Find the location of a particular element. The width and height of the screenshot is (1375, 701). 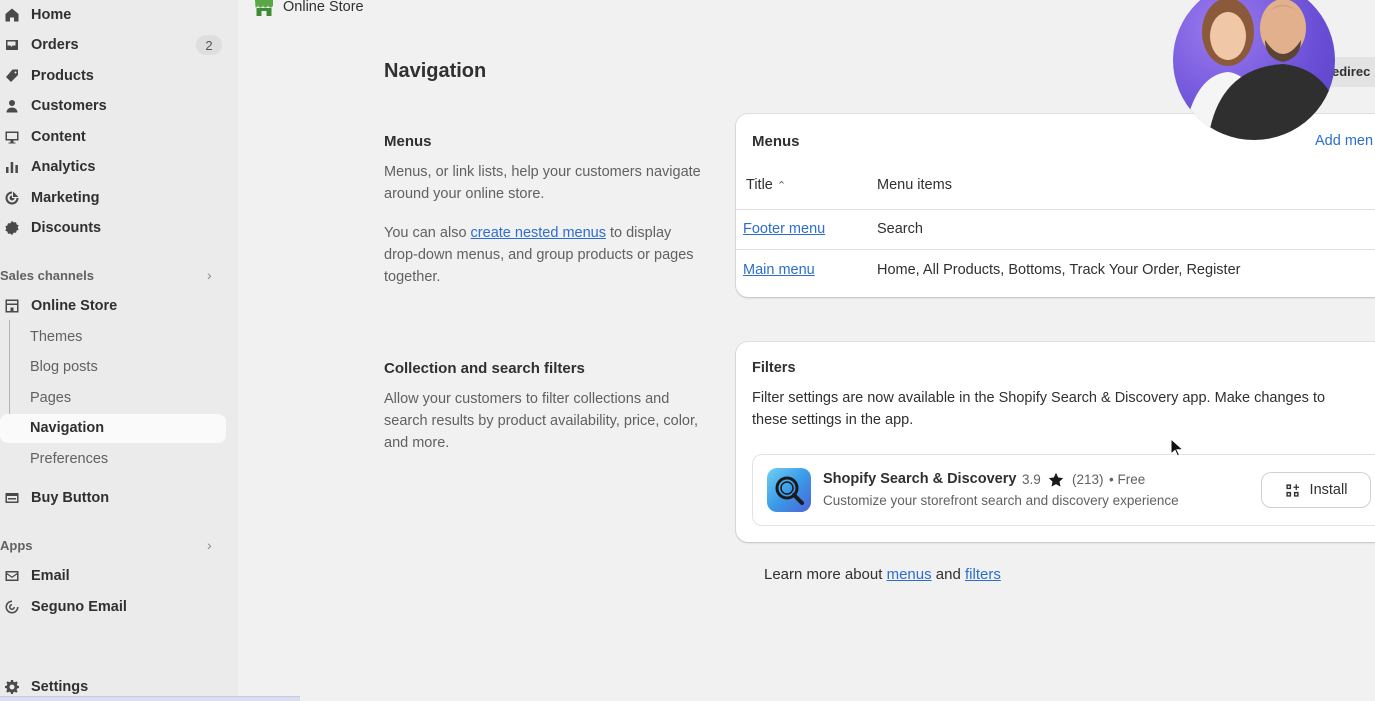

sidebar-item-marketing: Marketing is located at coordinates (50, 198).